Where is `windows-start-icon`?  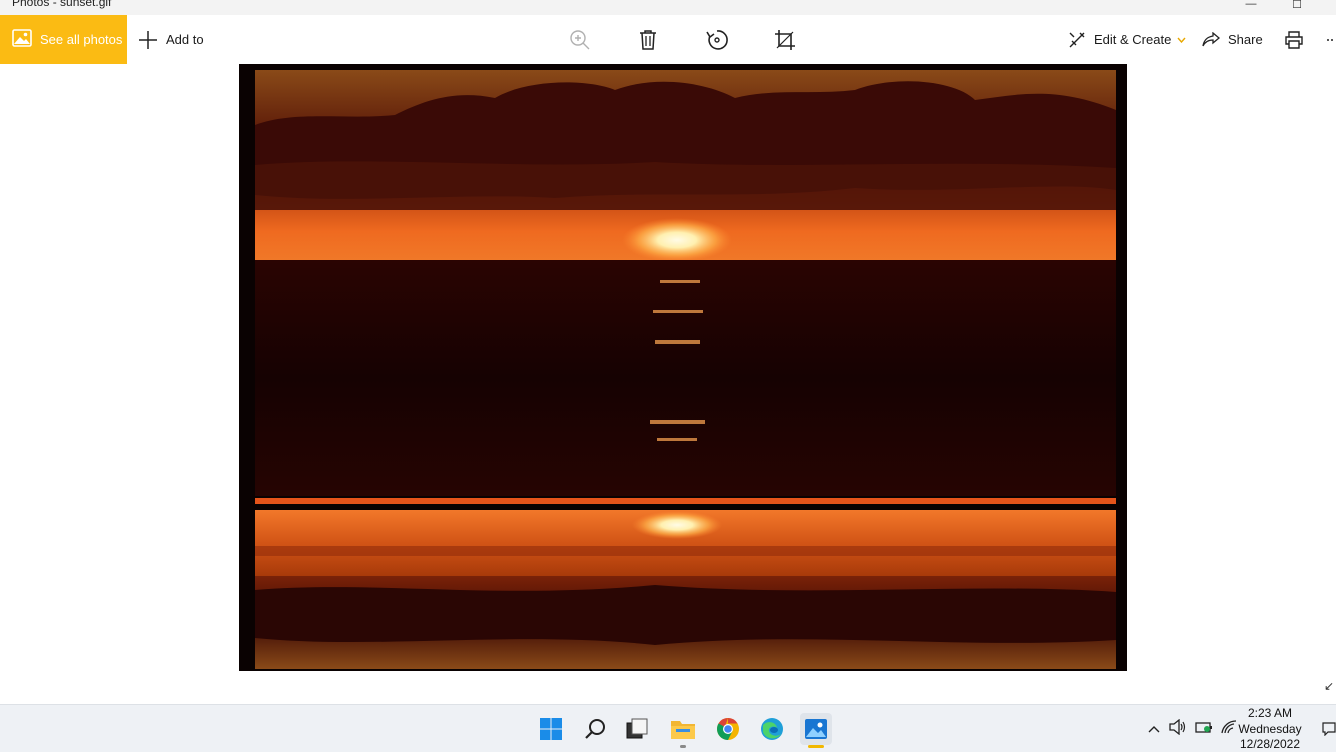
windows-start-icon is located at coordinates (551, 729).